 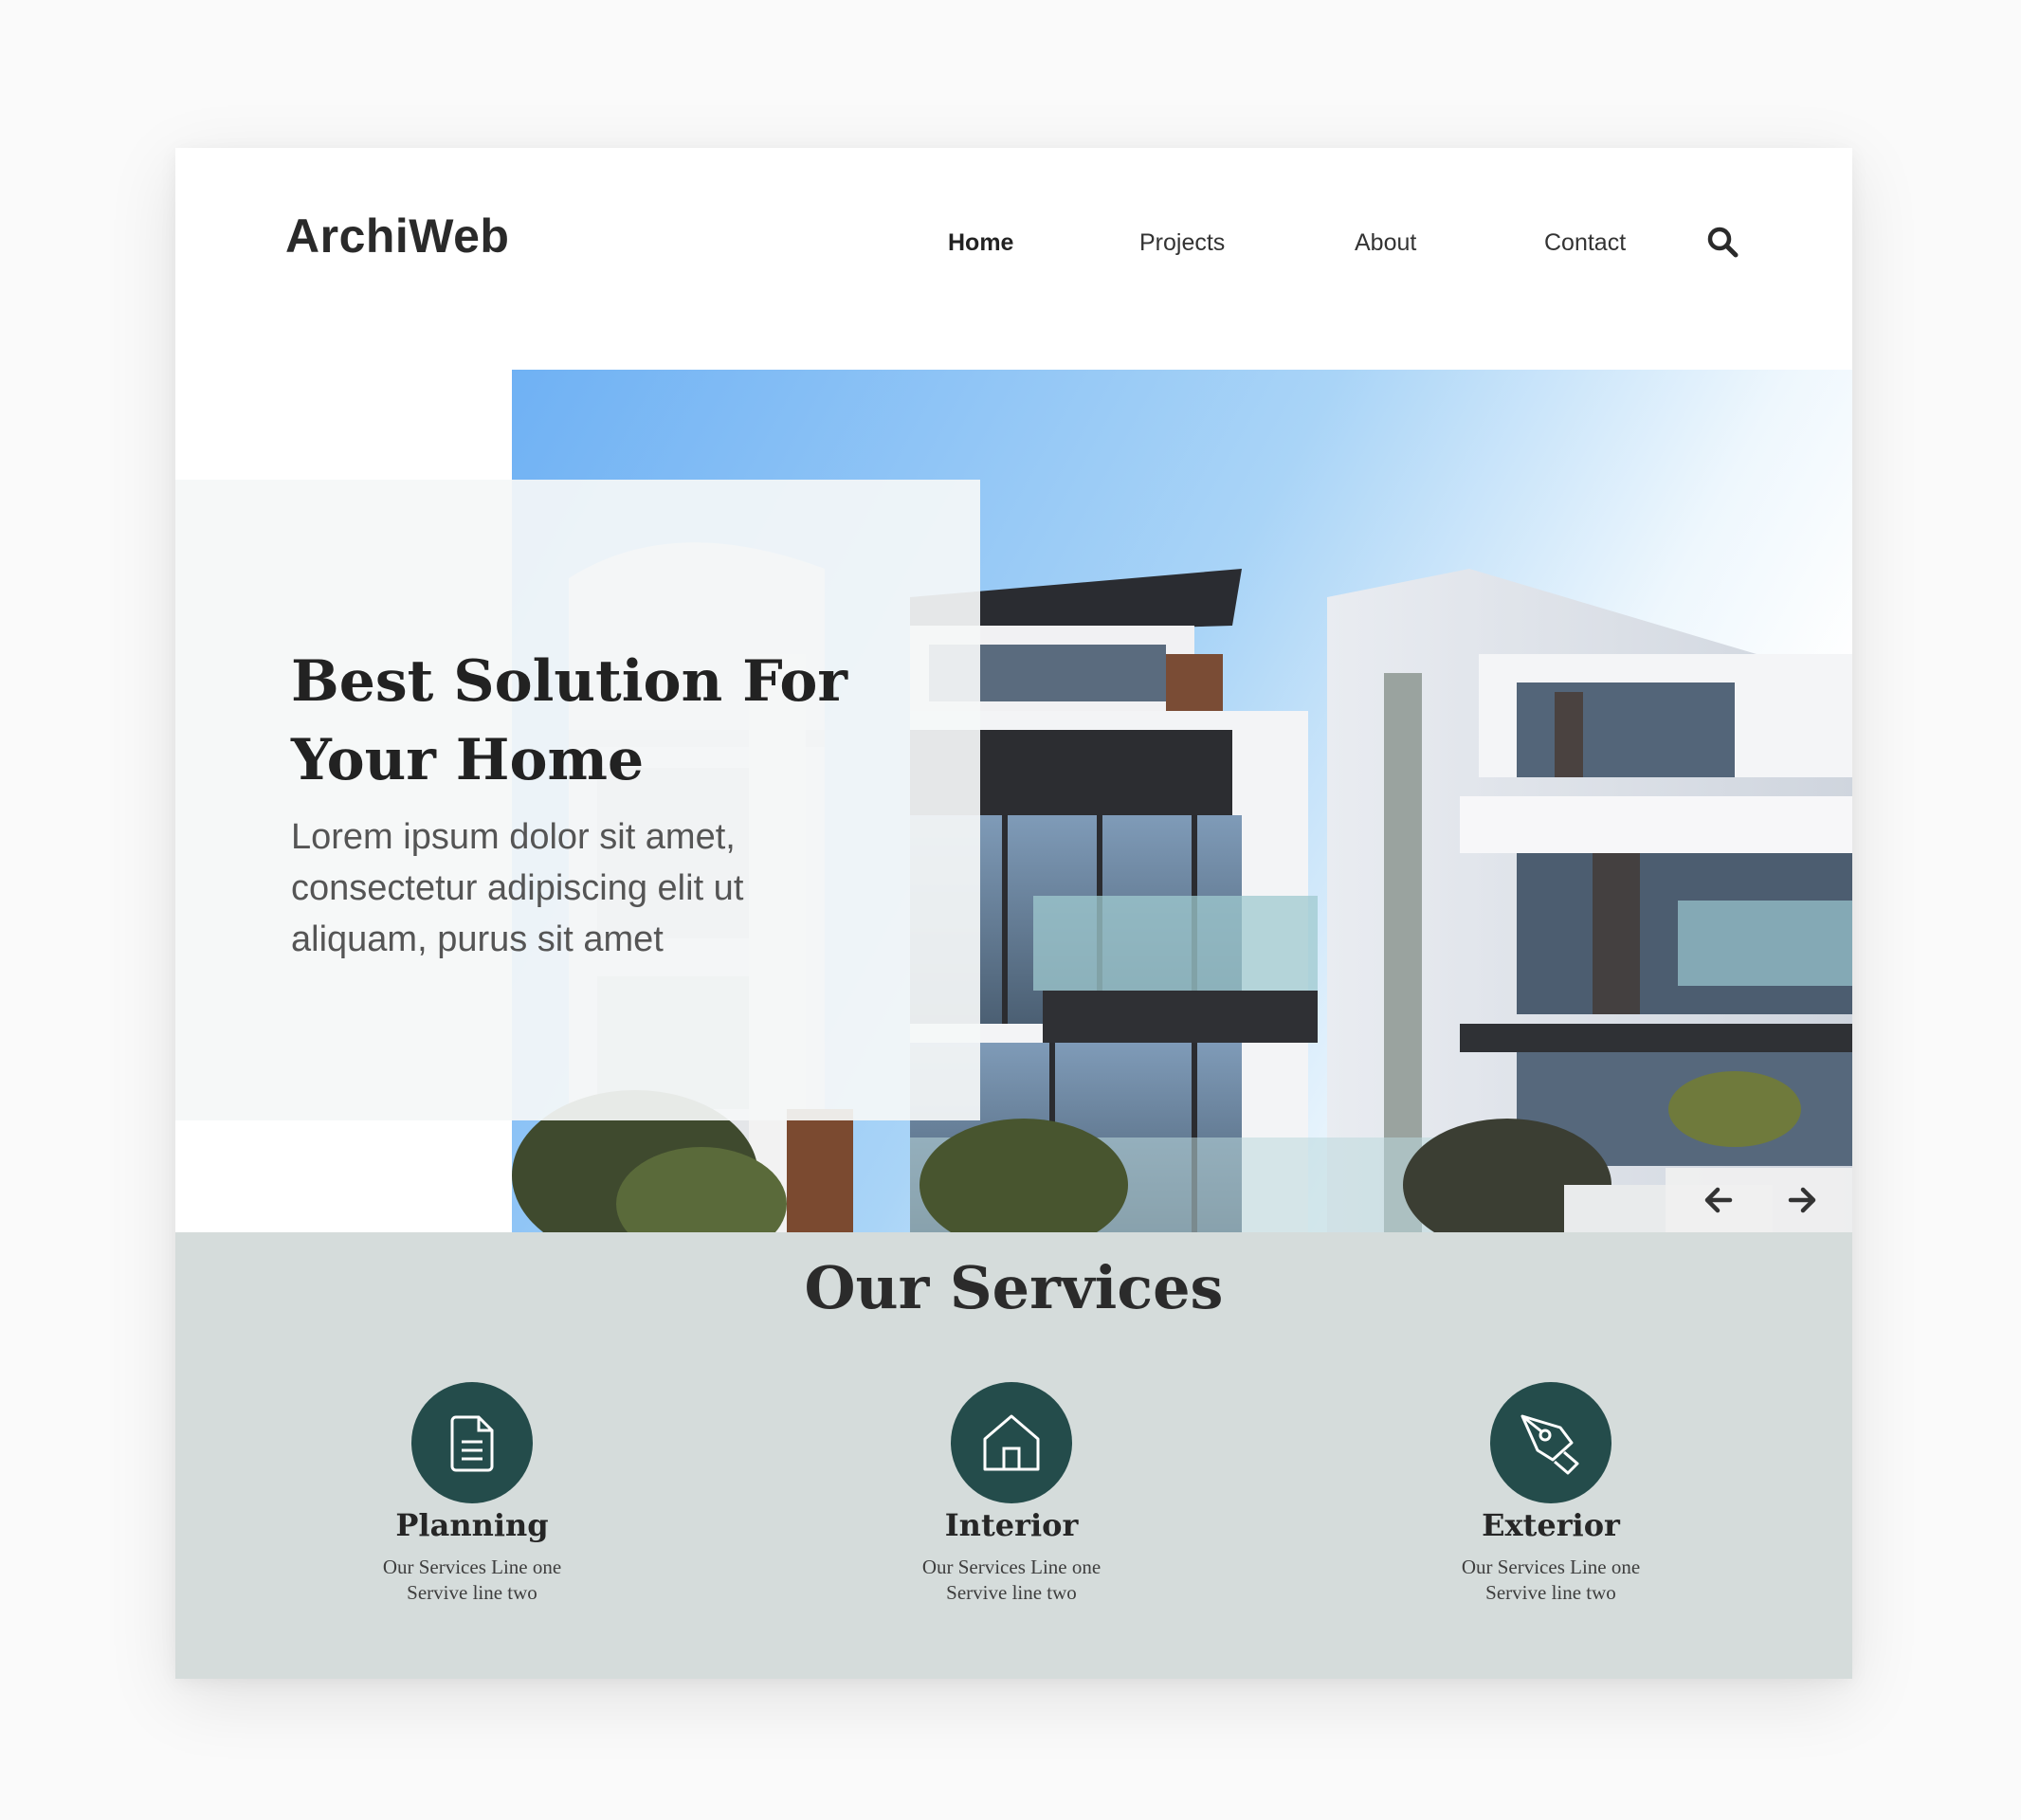 I want to click on service-name: Planning, so click(x=472, y=1525).